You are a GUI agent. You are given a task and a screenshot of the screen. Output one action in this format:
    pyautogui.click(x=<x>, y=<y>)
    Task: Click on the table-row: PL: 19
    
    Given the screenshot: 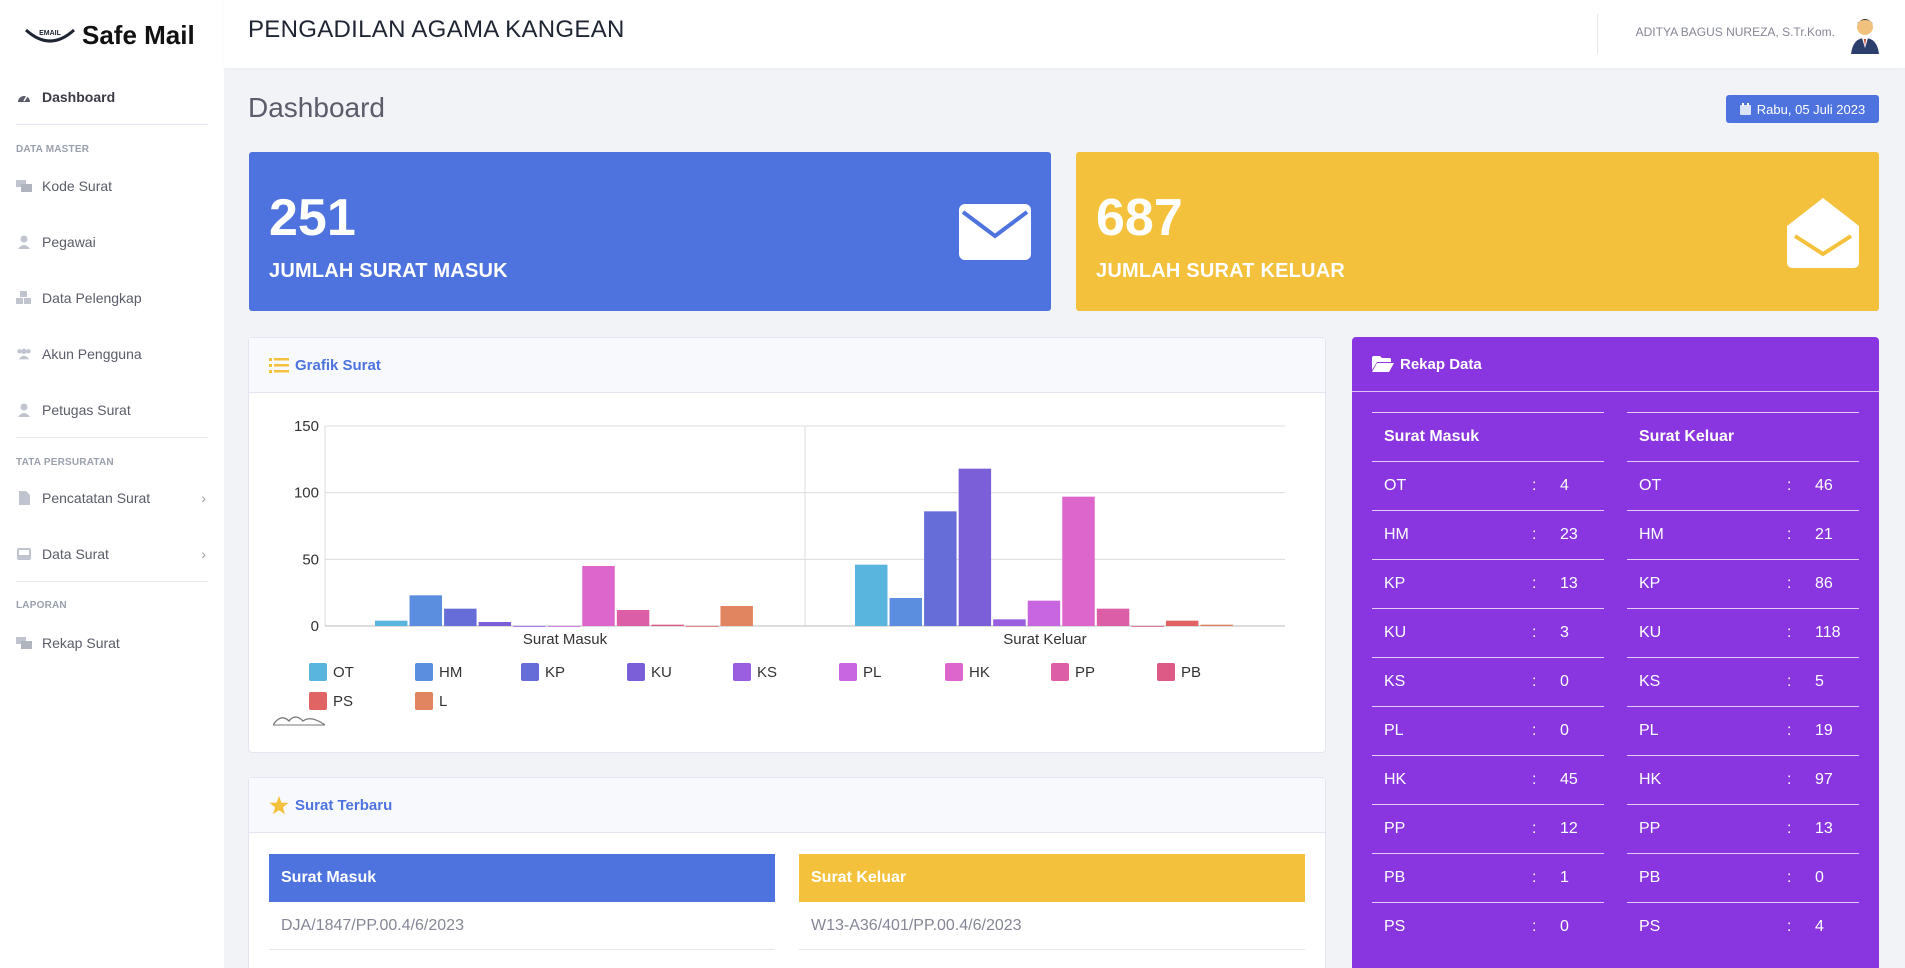 What is the action you would take?
    pyautogui.click(x=1743, y=730)
    